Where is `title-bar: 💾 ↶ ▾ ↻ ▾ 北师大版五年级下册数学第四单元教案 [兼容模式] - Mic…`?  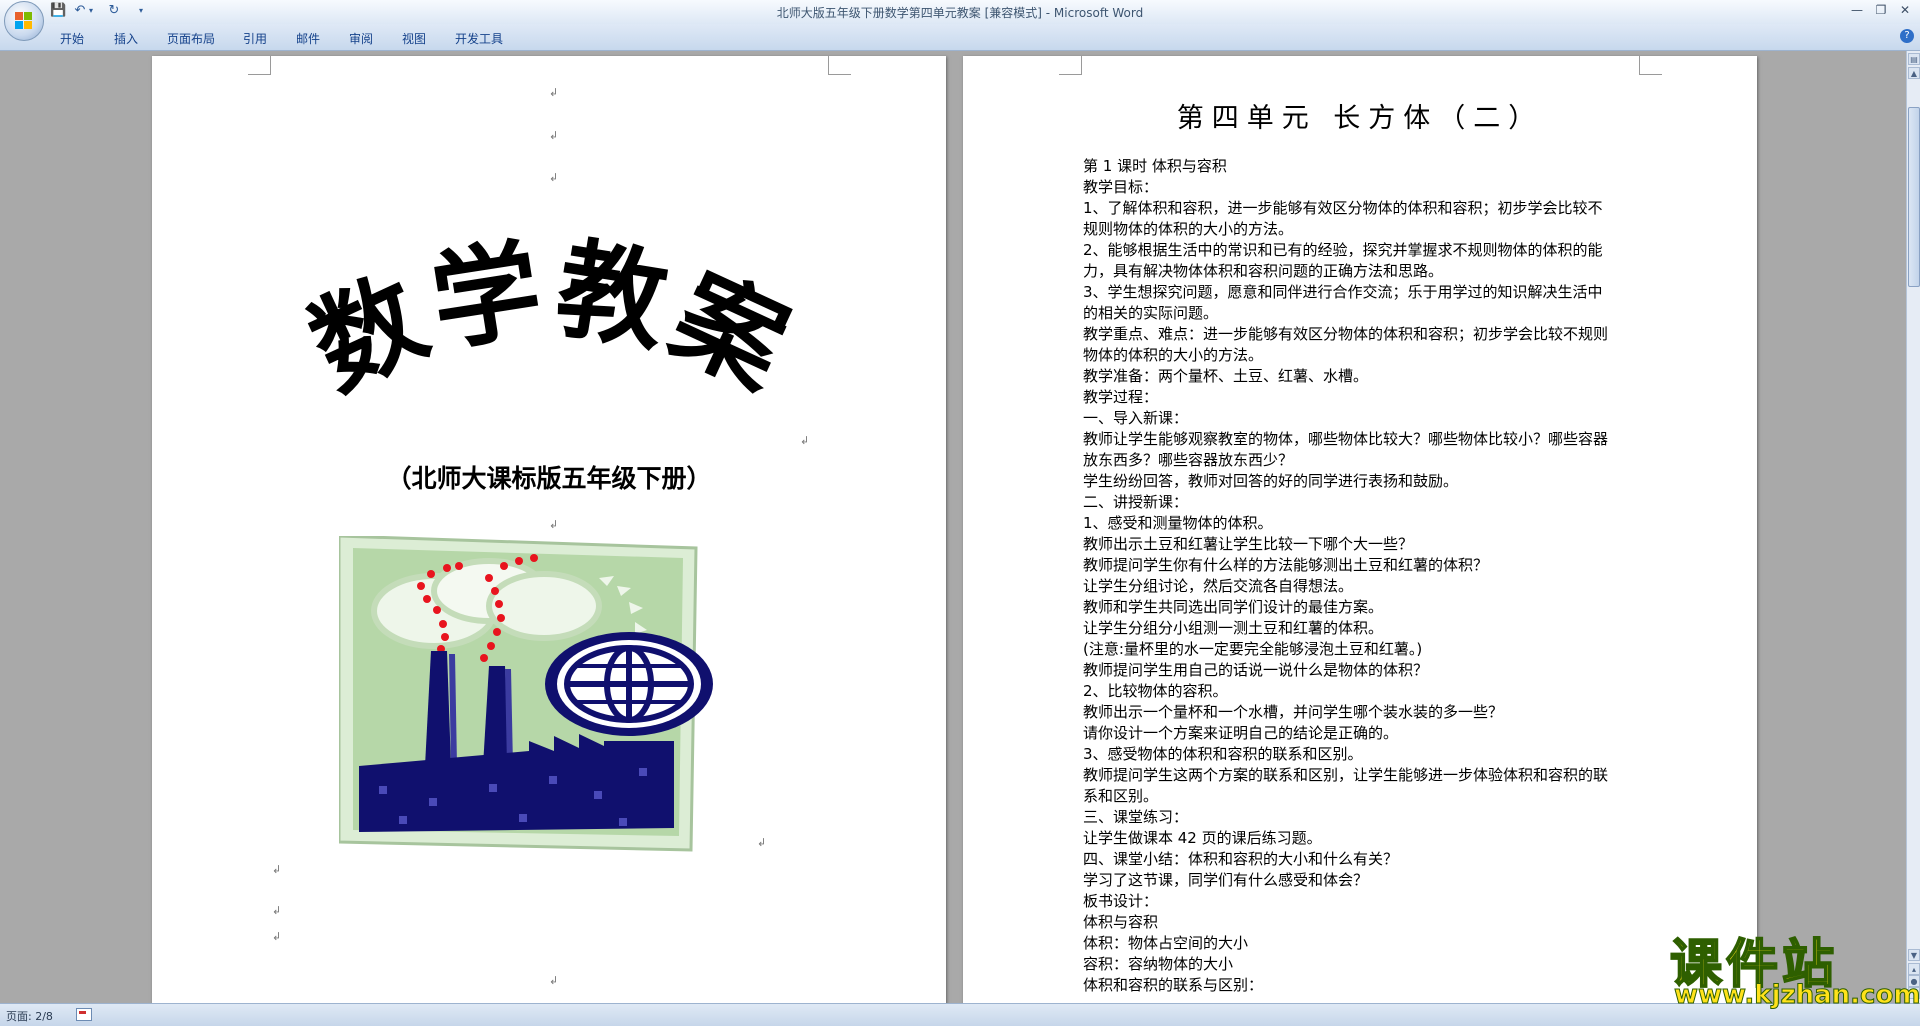
title-bar: 💾 ↶ ▾ ↻ ▾ 北师大版五年级下册数学第四单元教案 [兼容模式] - Mic… is located at coordinates (960, 12).